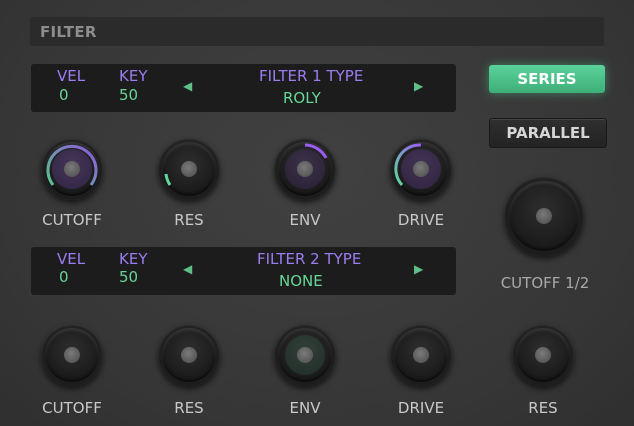 The width and height of the screenshot is (634, 426). I want to click on section-title: FILTER, so click(68, 32).